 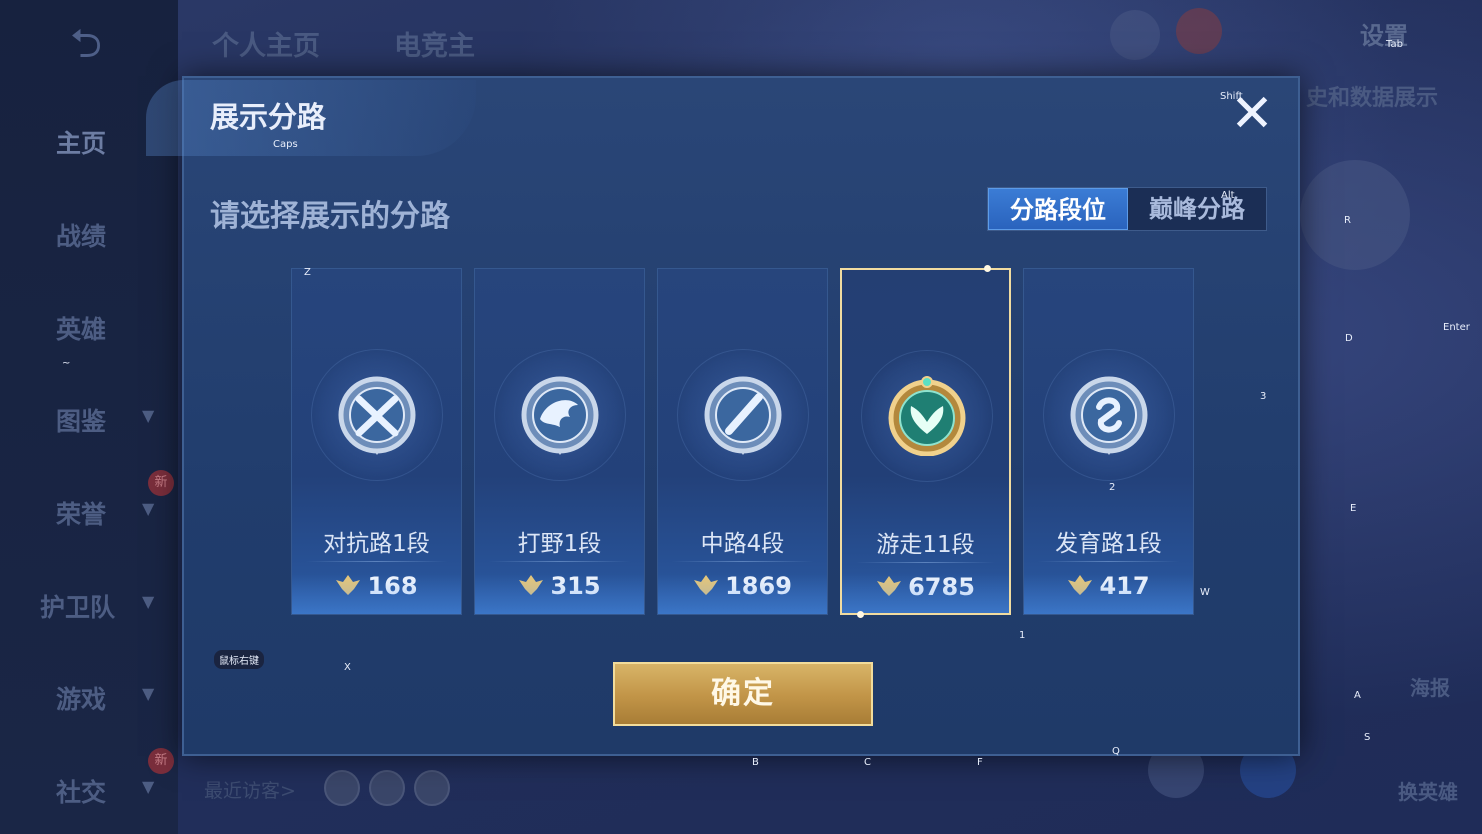 I want to click on key-hint-z: Z, so click(x=307, y=272).